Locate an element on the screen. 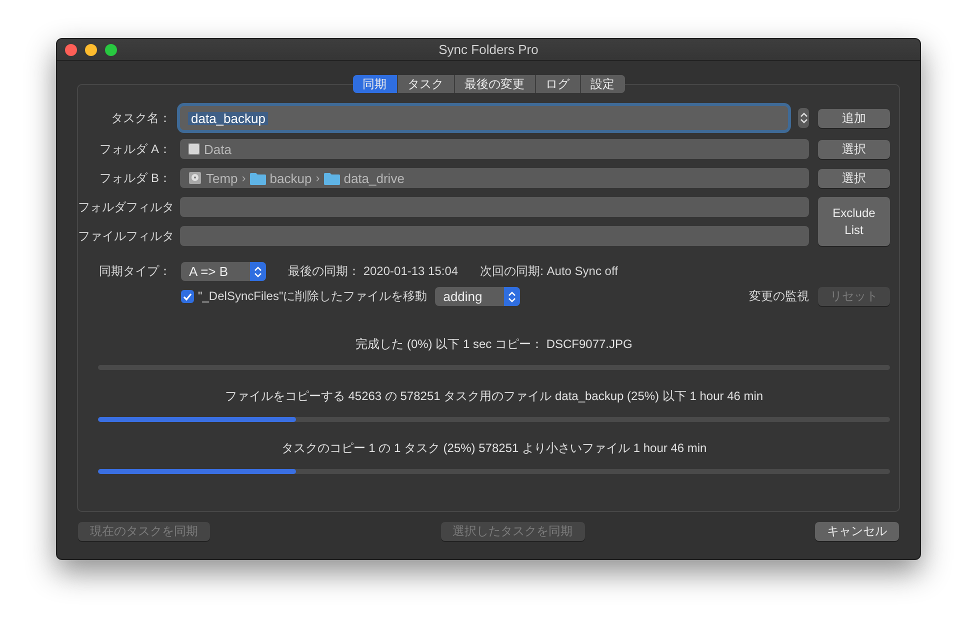 This screenshot has height=635, width=977. path-item: backup is located at coordinates (291, 178).